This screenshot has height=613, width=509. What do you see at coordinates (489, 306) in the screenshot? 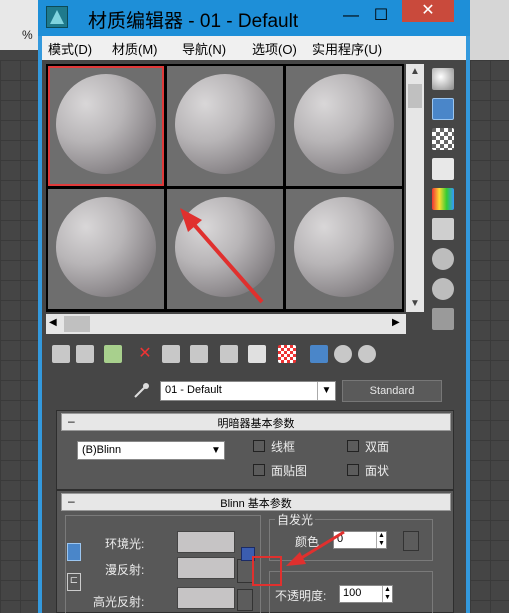
I see `viewport-right` at bounding box center [489, 306].